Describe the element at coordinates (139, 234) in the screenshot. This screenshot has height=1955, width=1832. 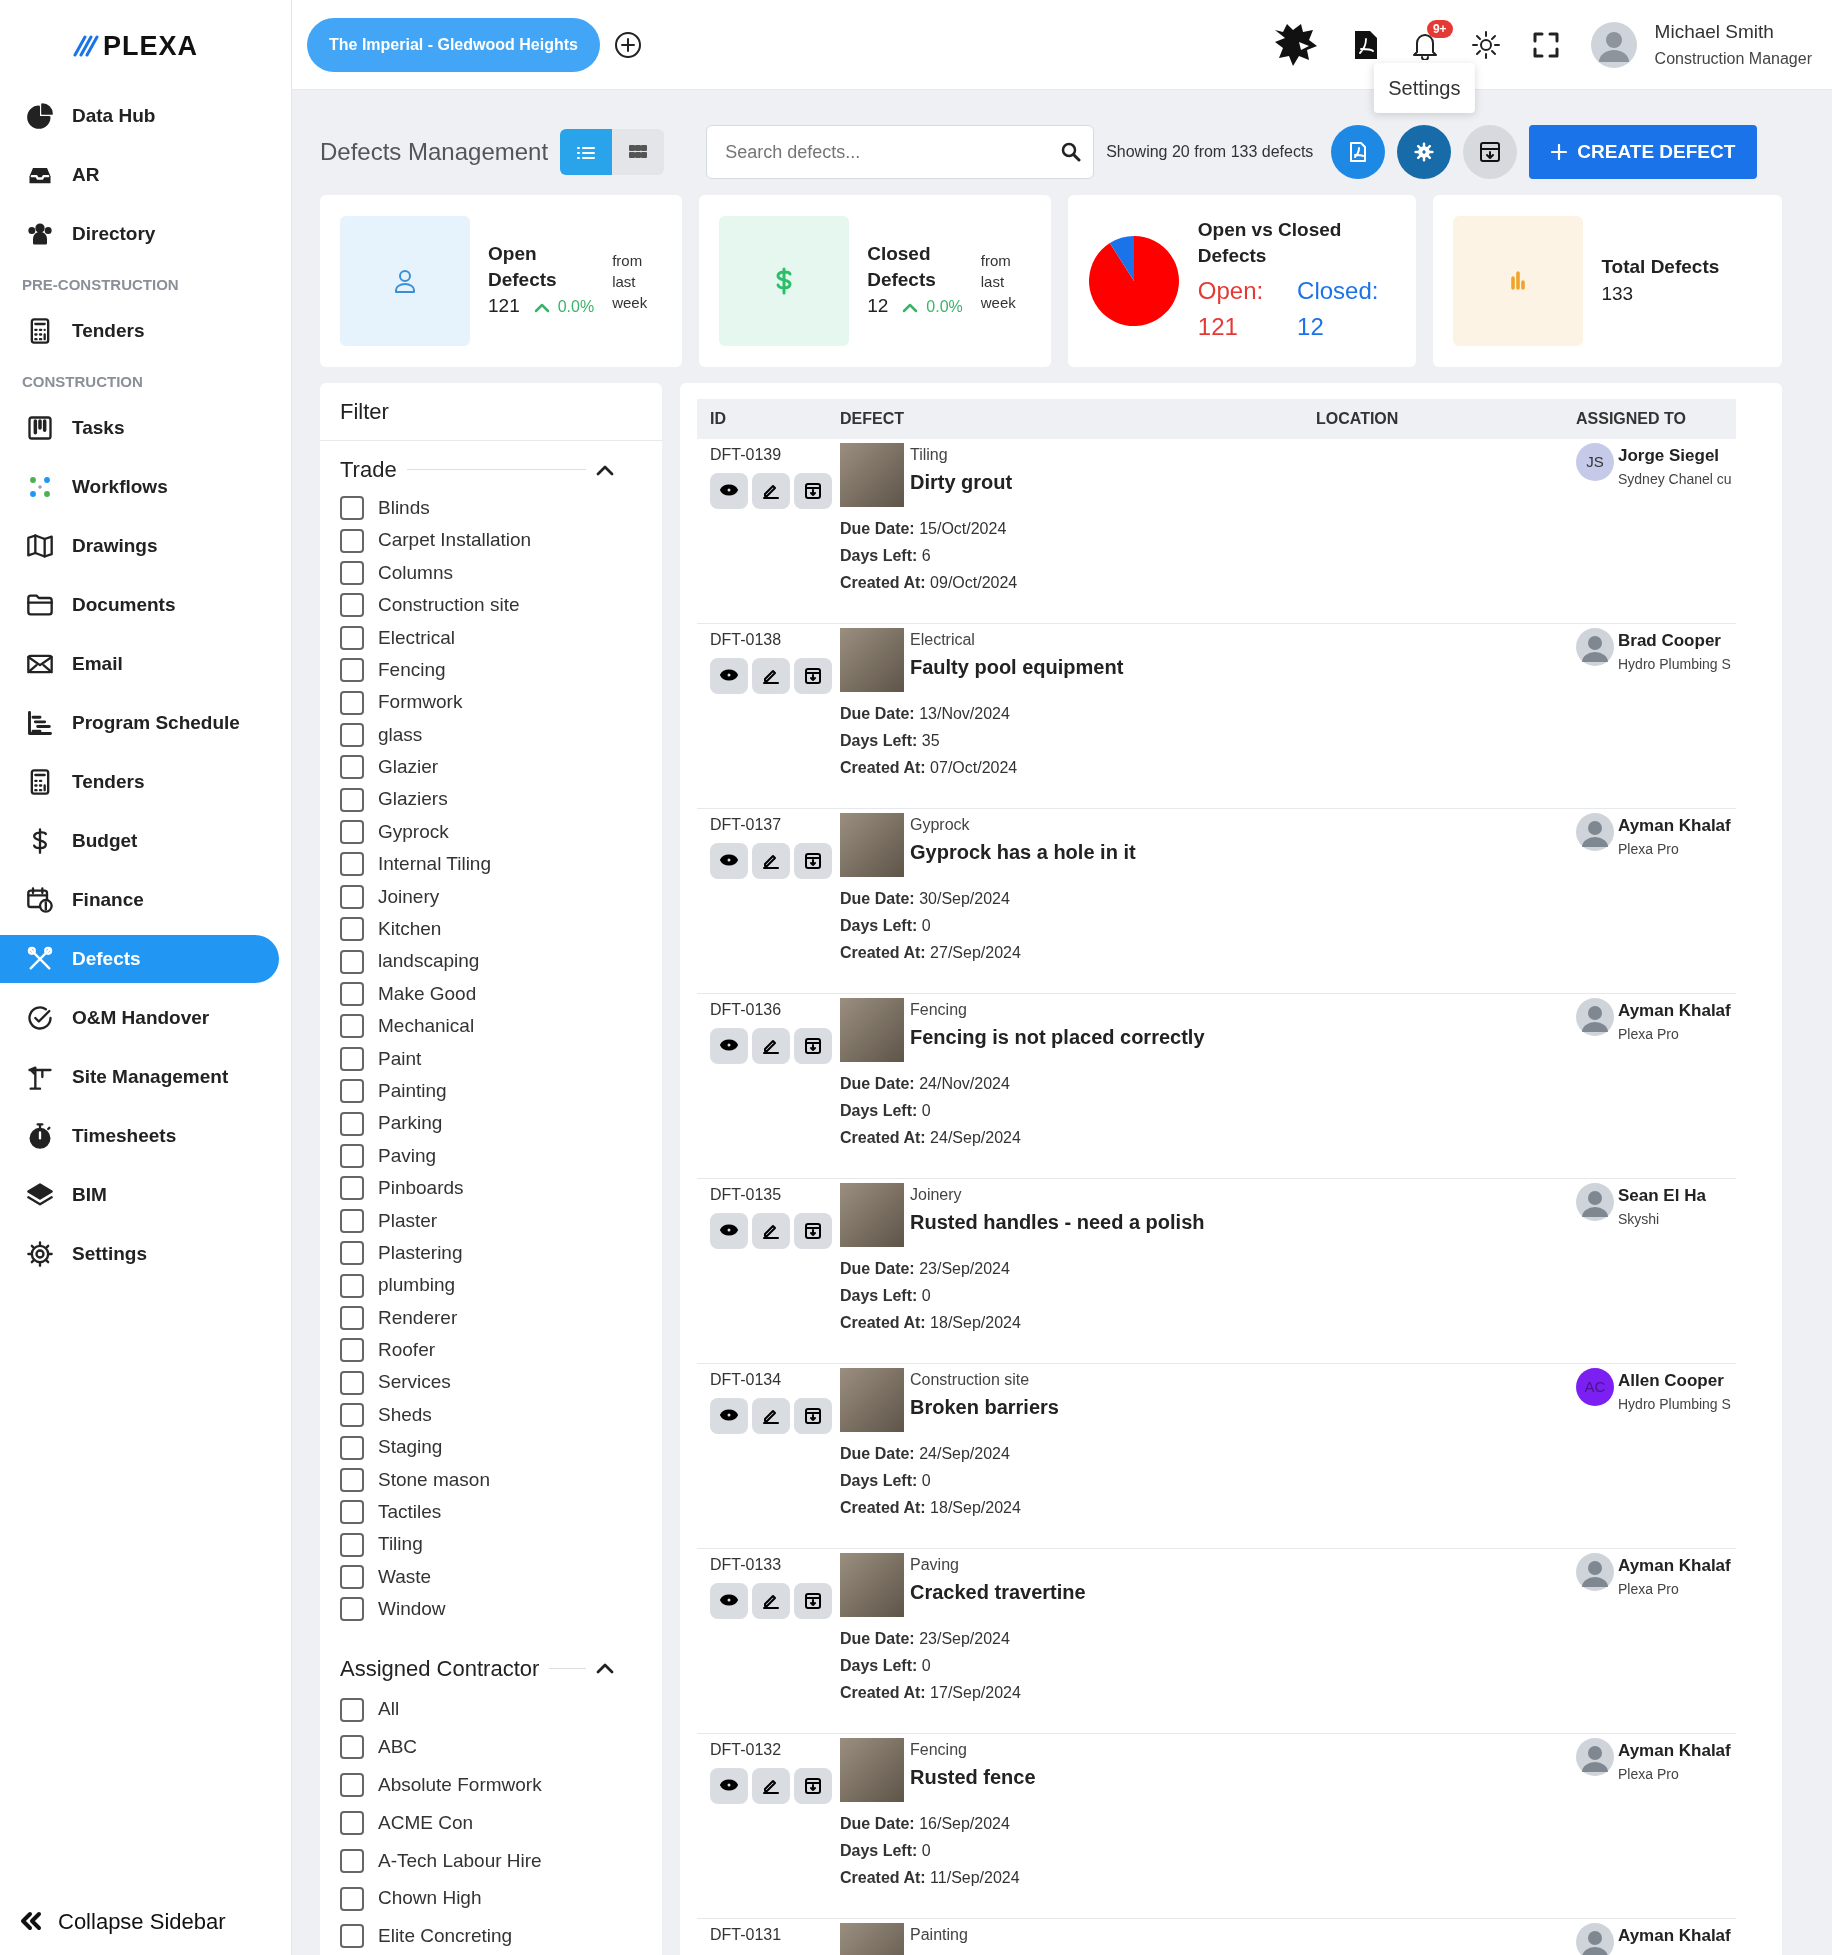
I see `sidebar-item: Directory` at that location.